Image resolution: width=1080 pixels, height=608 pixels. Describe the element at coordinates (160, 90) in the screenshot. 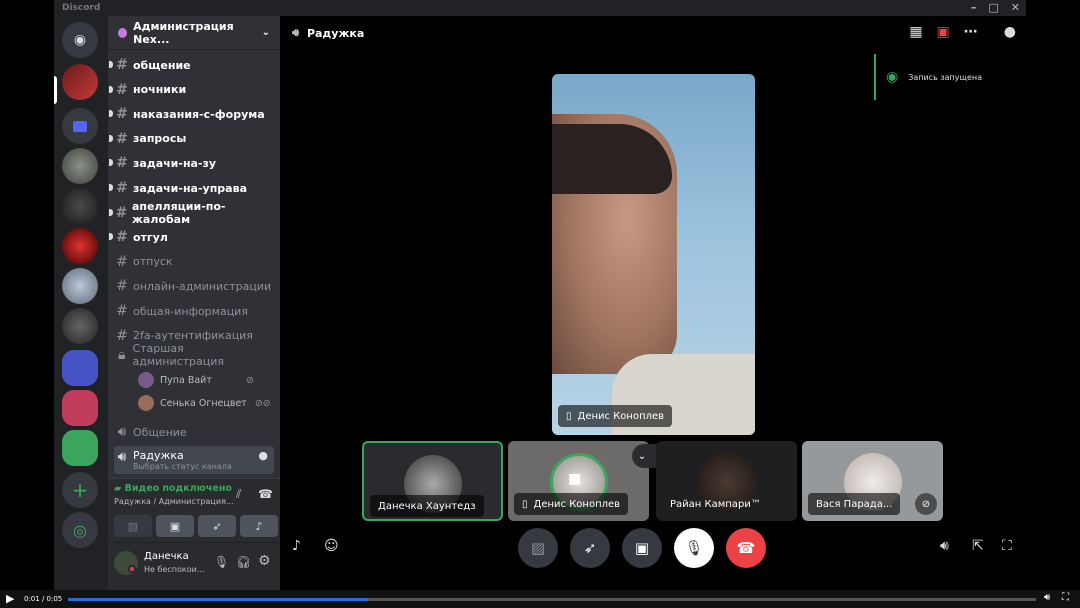

I see `channel-label: ночники` at that location.